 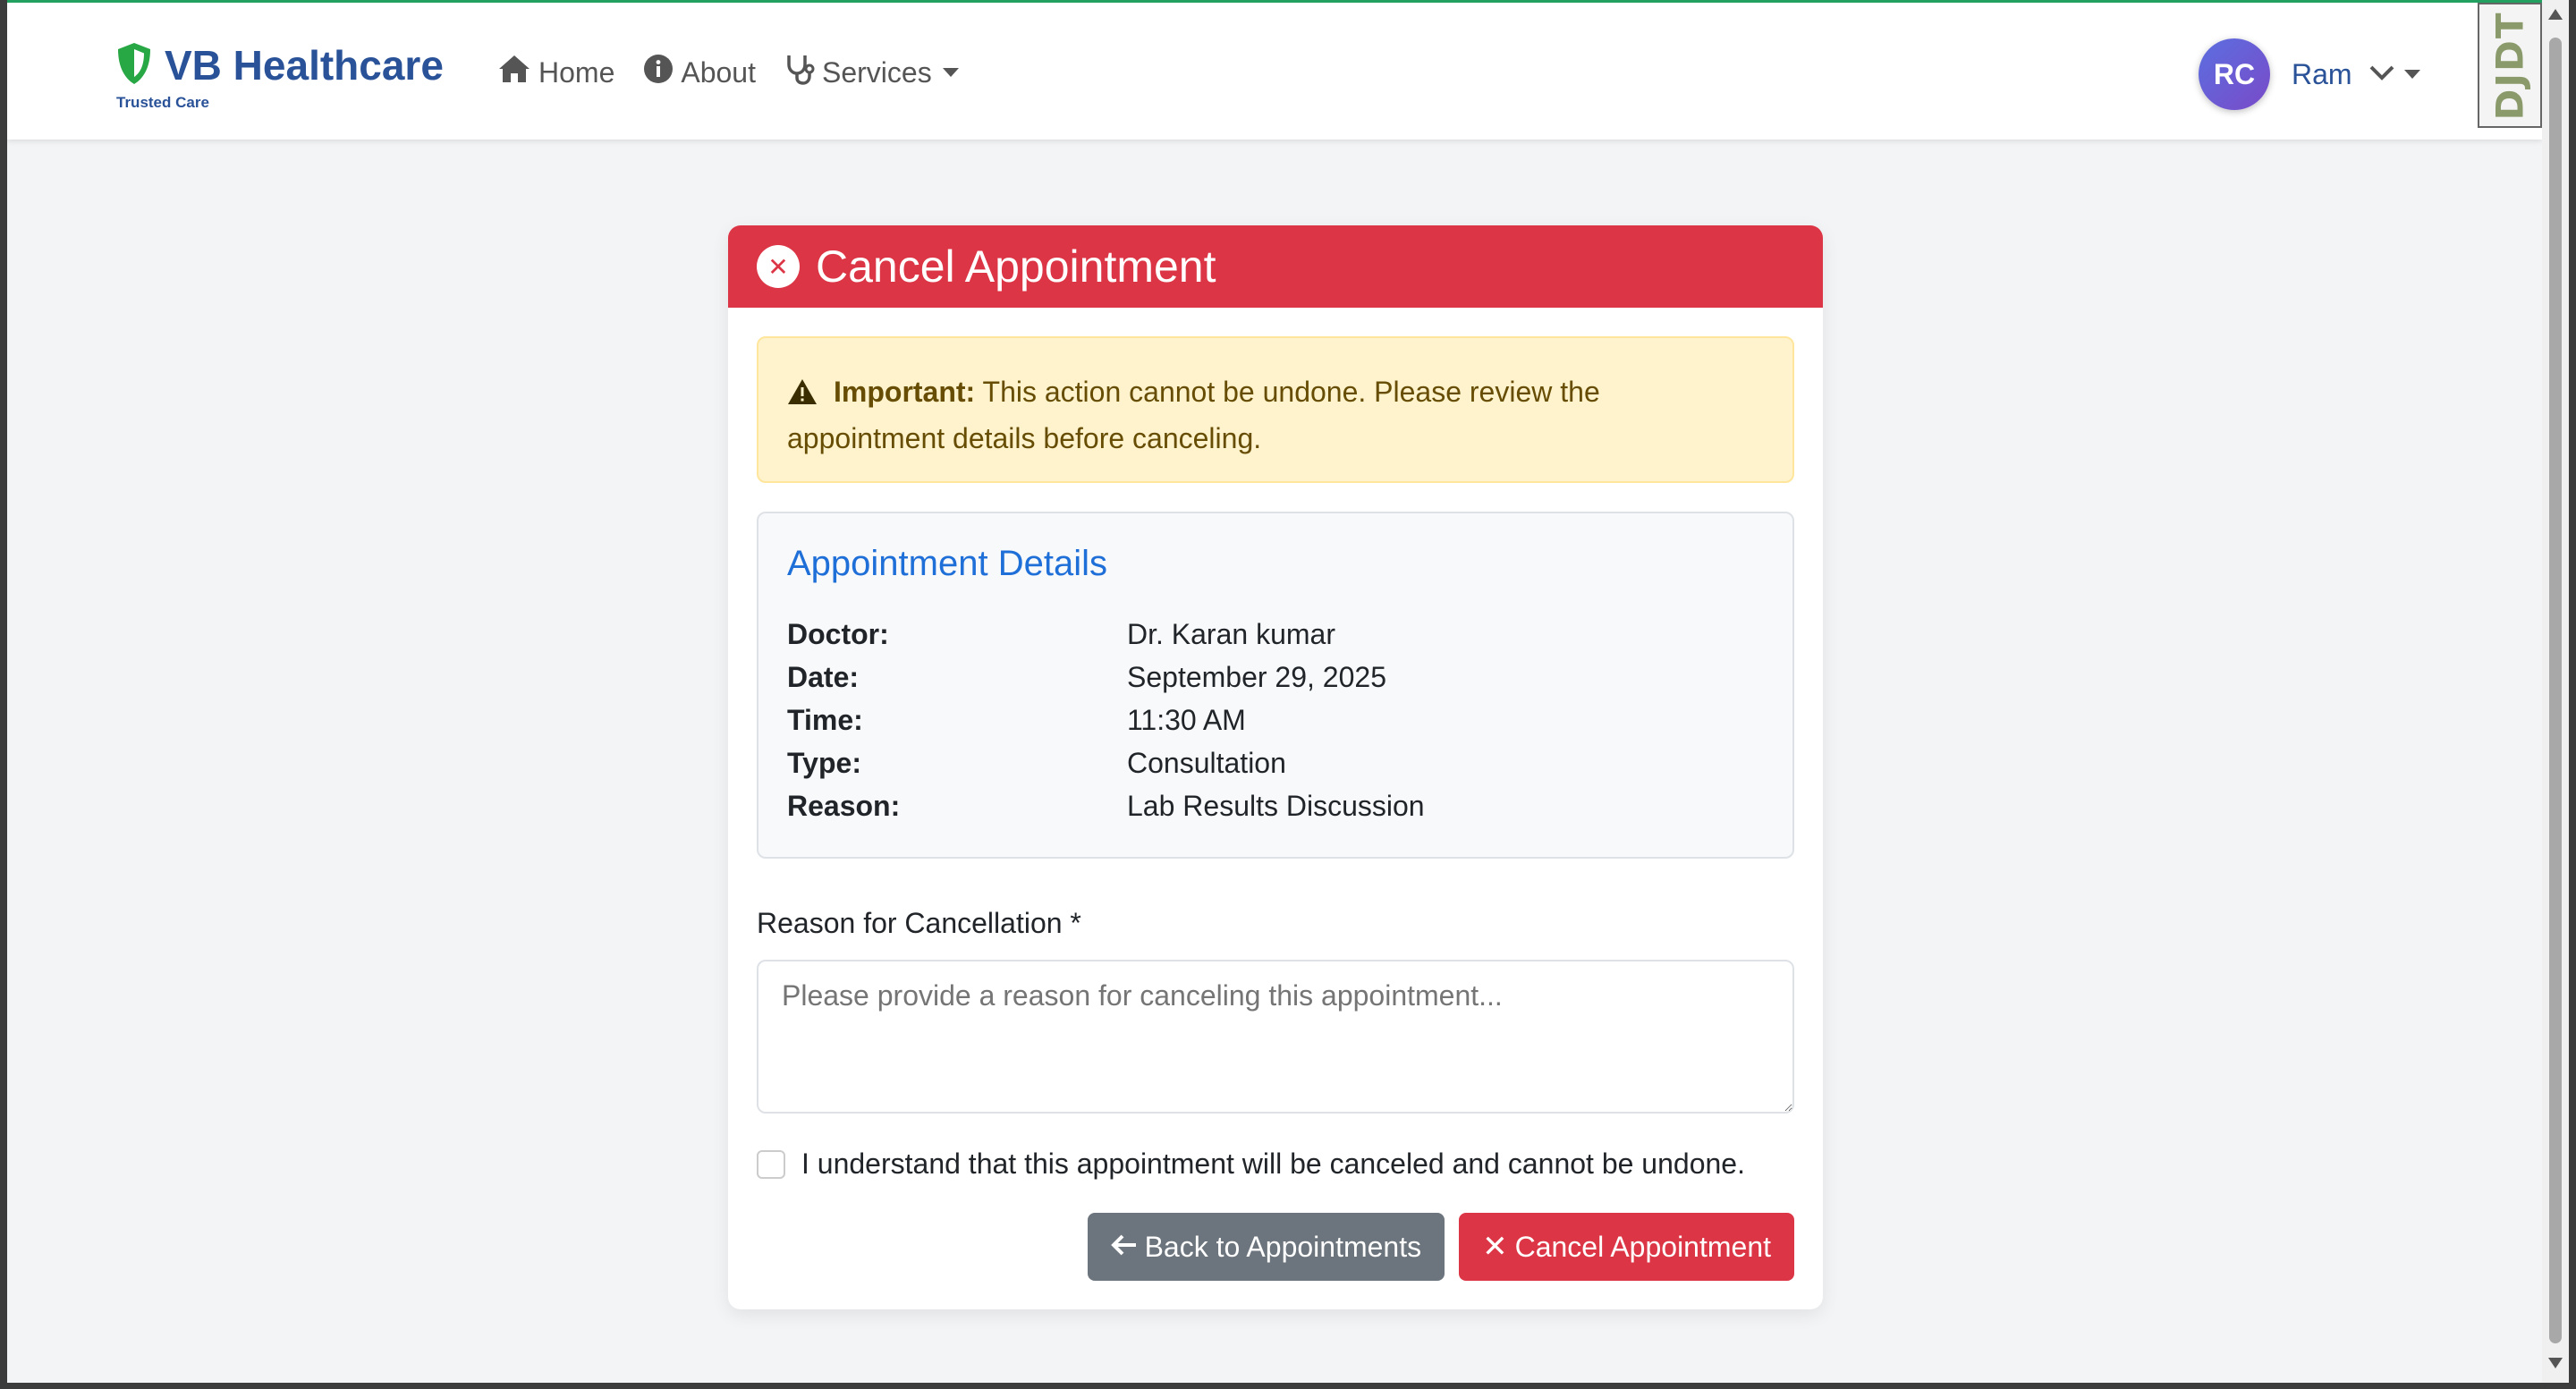 I want to click on detail-value: Consultation, so click(x=1206, y=763).